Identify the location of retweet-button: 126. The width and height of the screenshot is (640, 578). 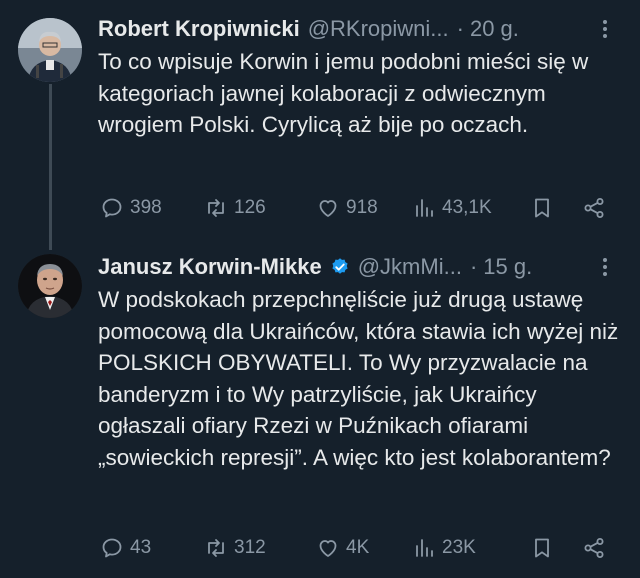
(260, 208).